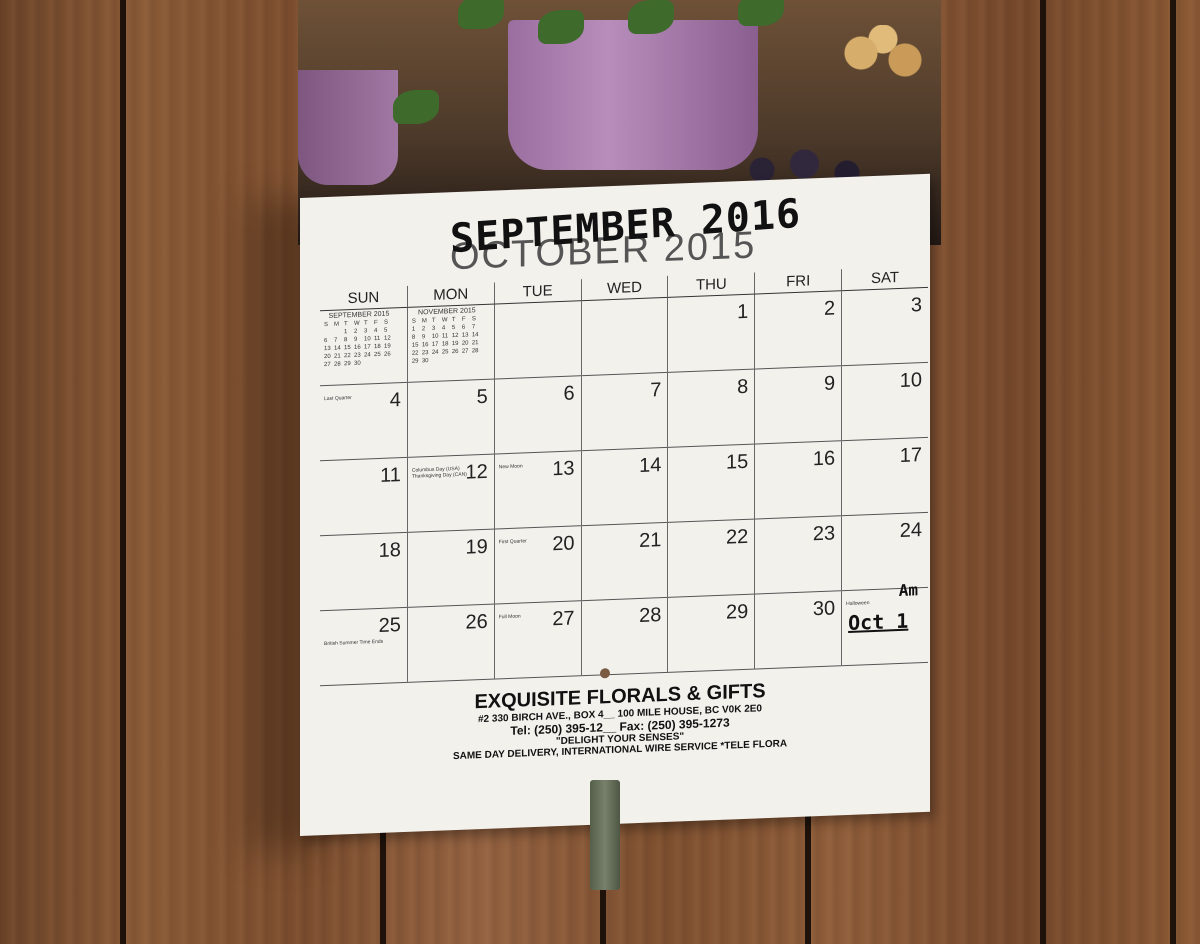 Image resolution: width=1200 pixels, height=944 pixels. Describe the element at coordinates (363, 496) in the screenshot. I see `day-cell: 11` at that location.